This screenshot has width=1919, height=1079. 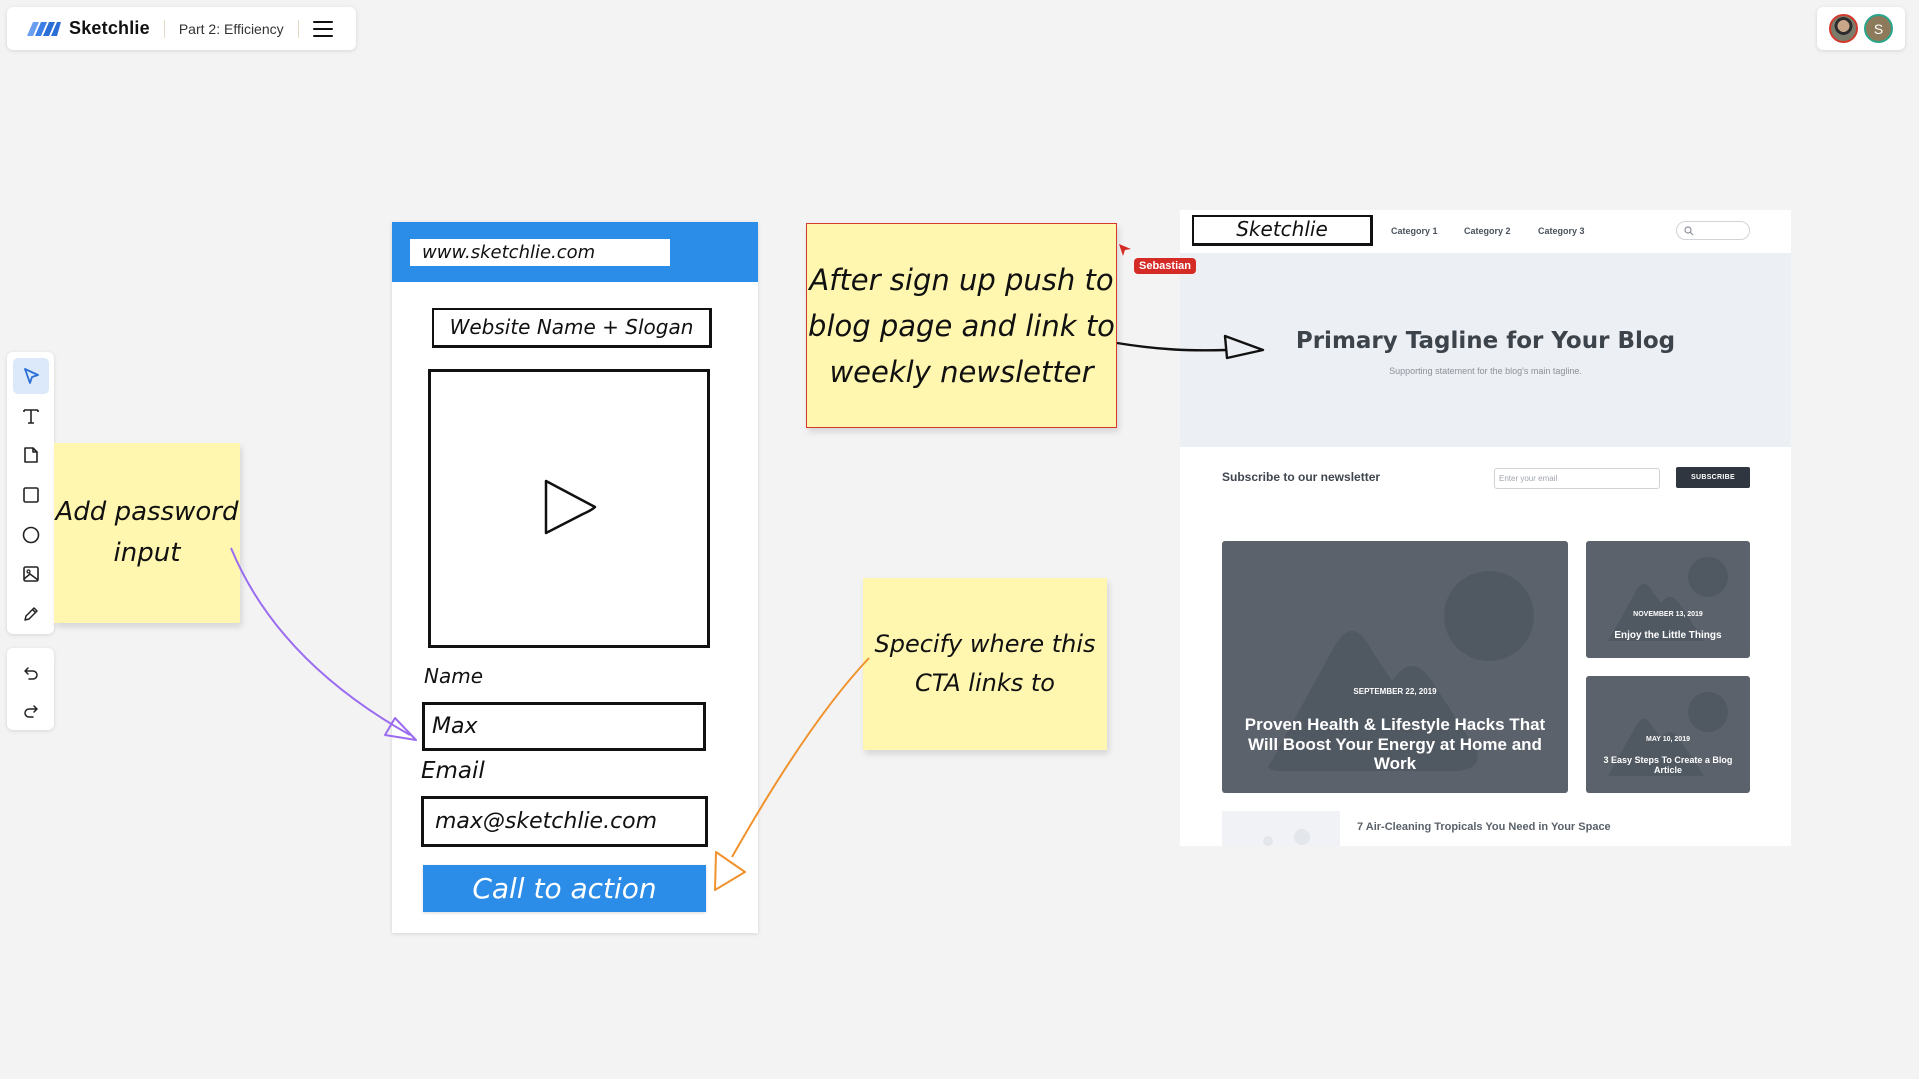 I want to click on top-bar: Sketchlie Part 2: Efficiency, so click(x=181, y=28).